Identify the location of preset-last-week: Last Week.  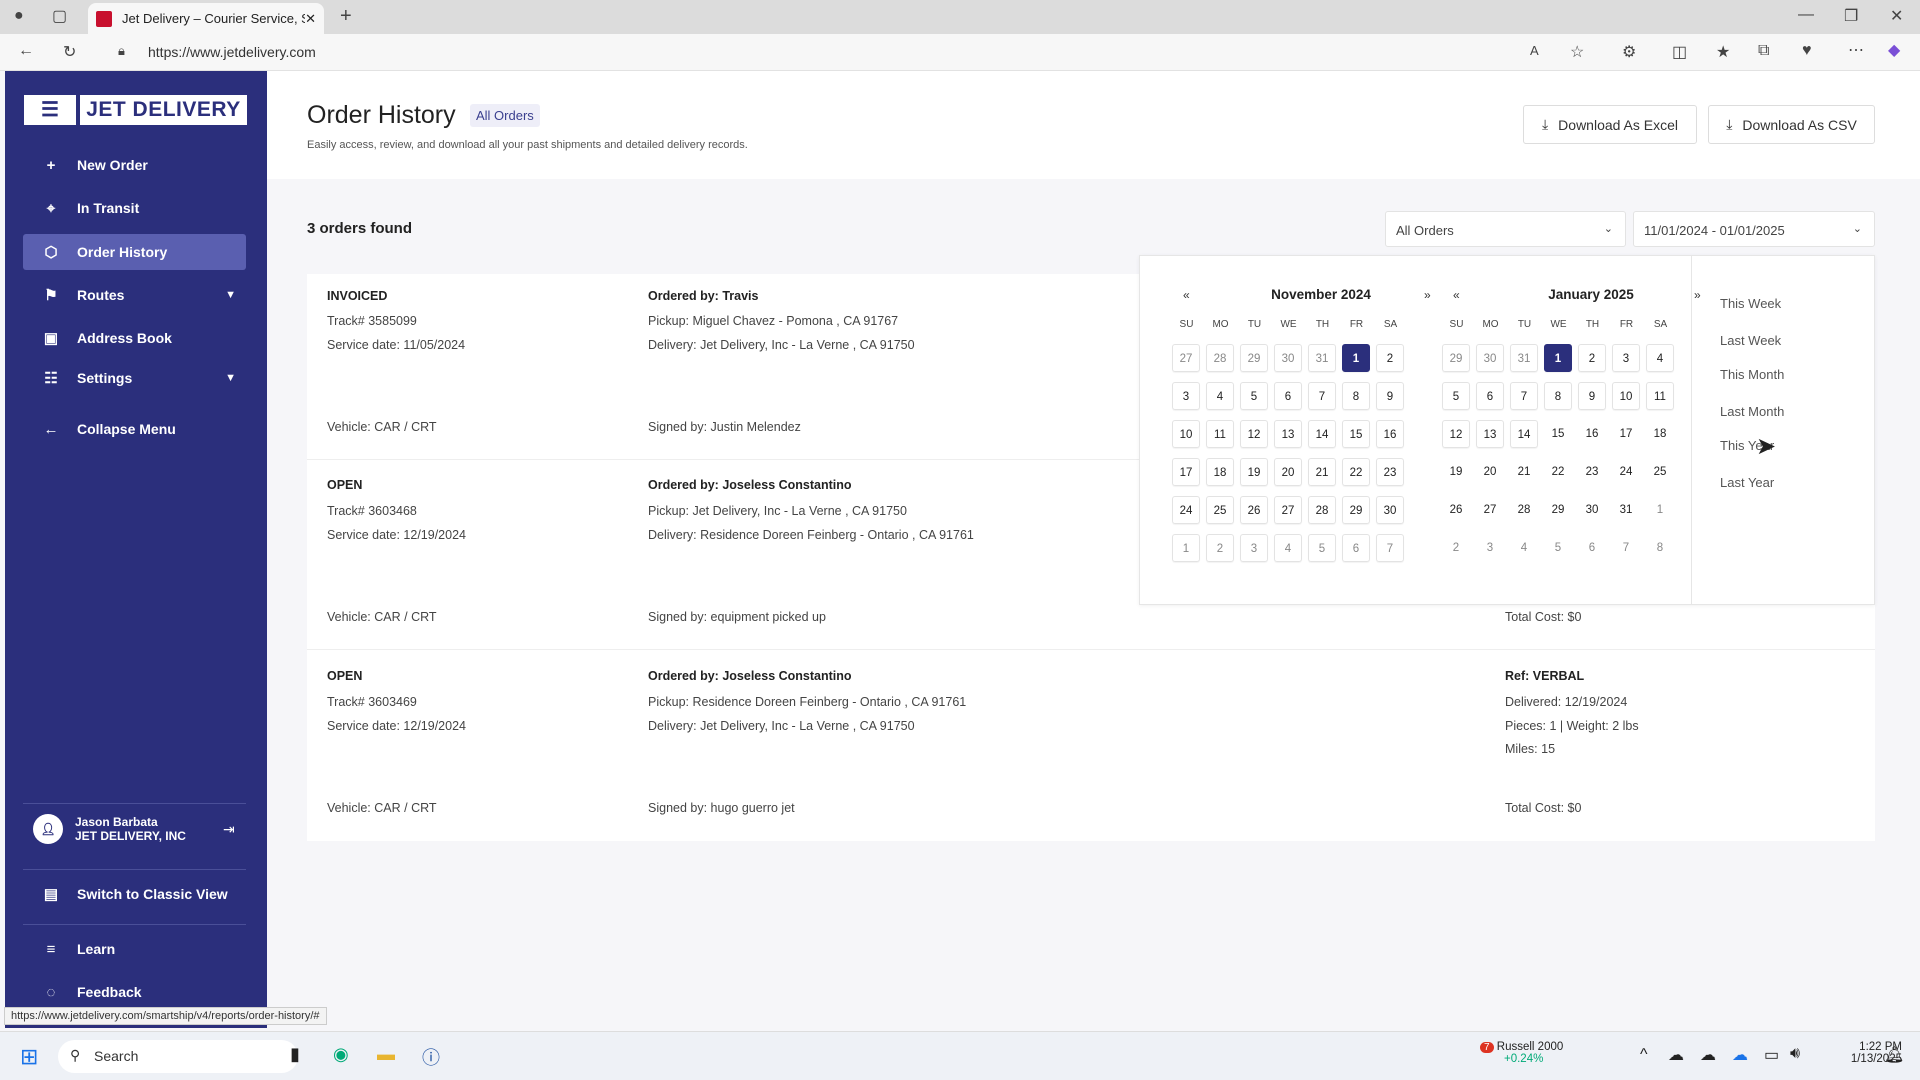
(1750, 340).